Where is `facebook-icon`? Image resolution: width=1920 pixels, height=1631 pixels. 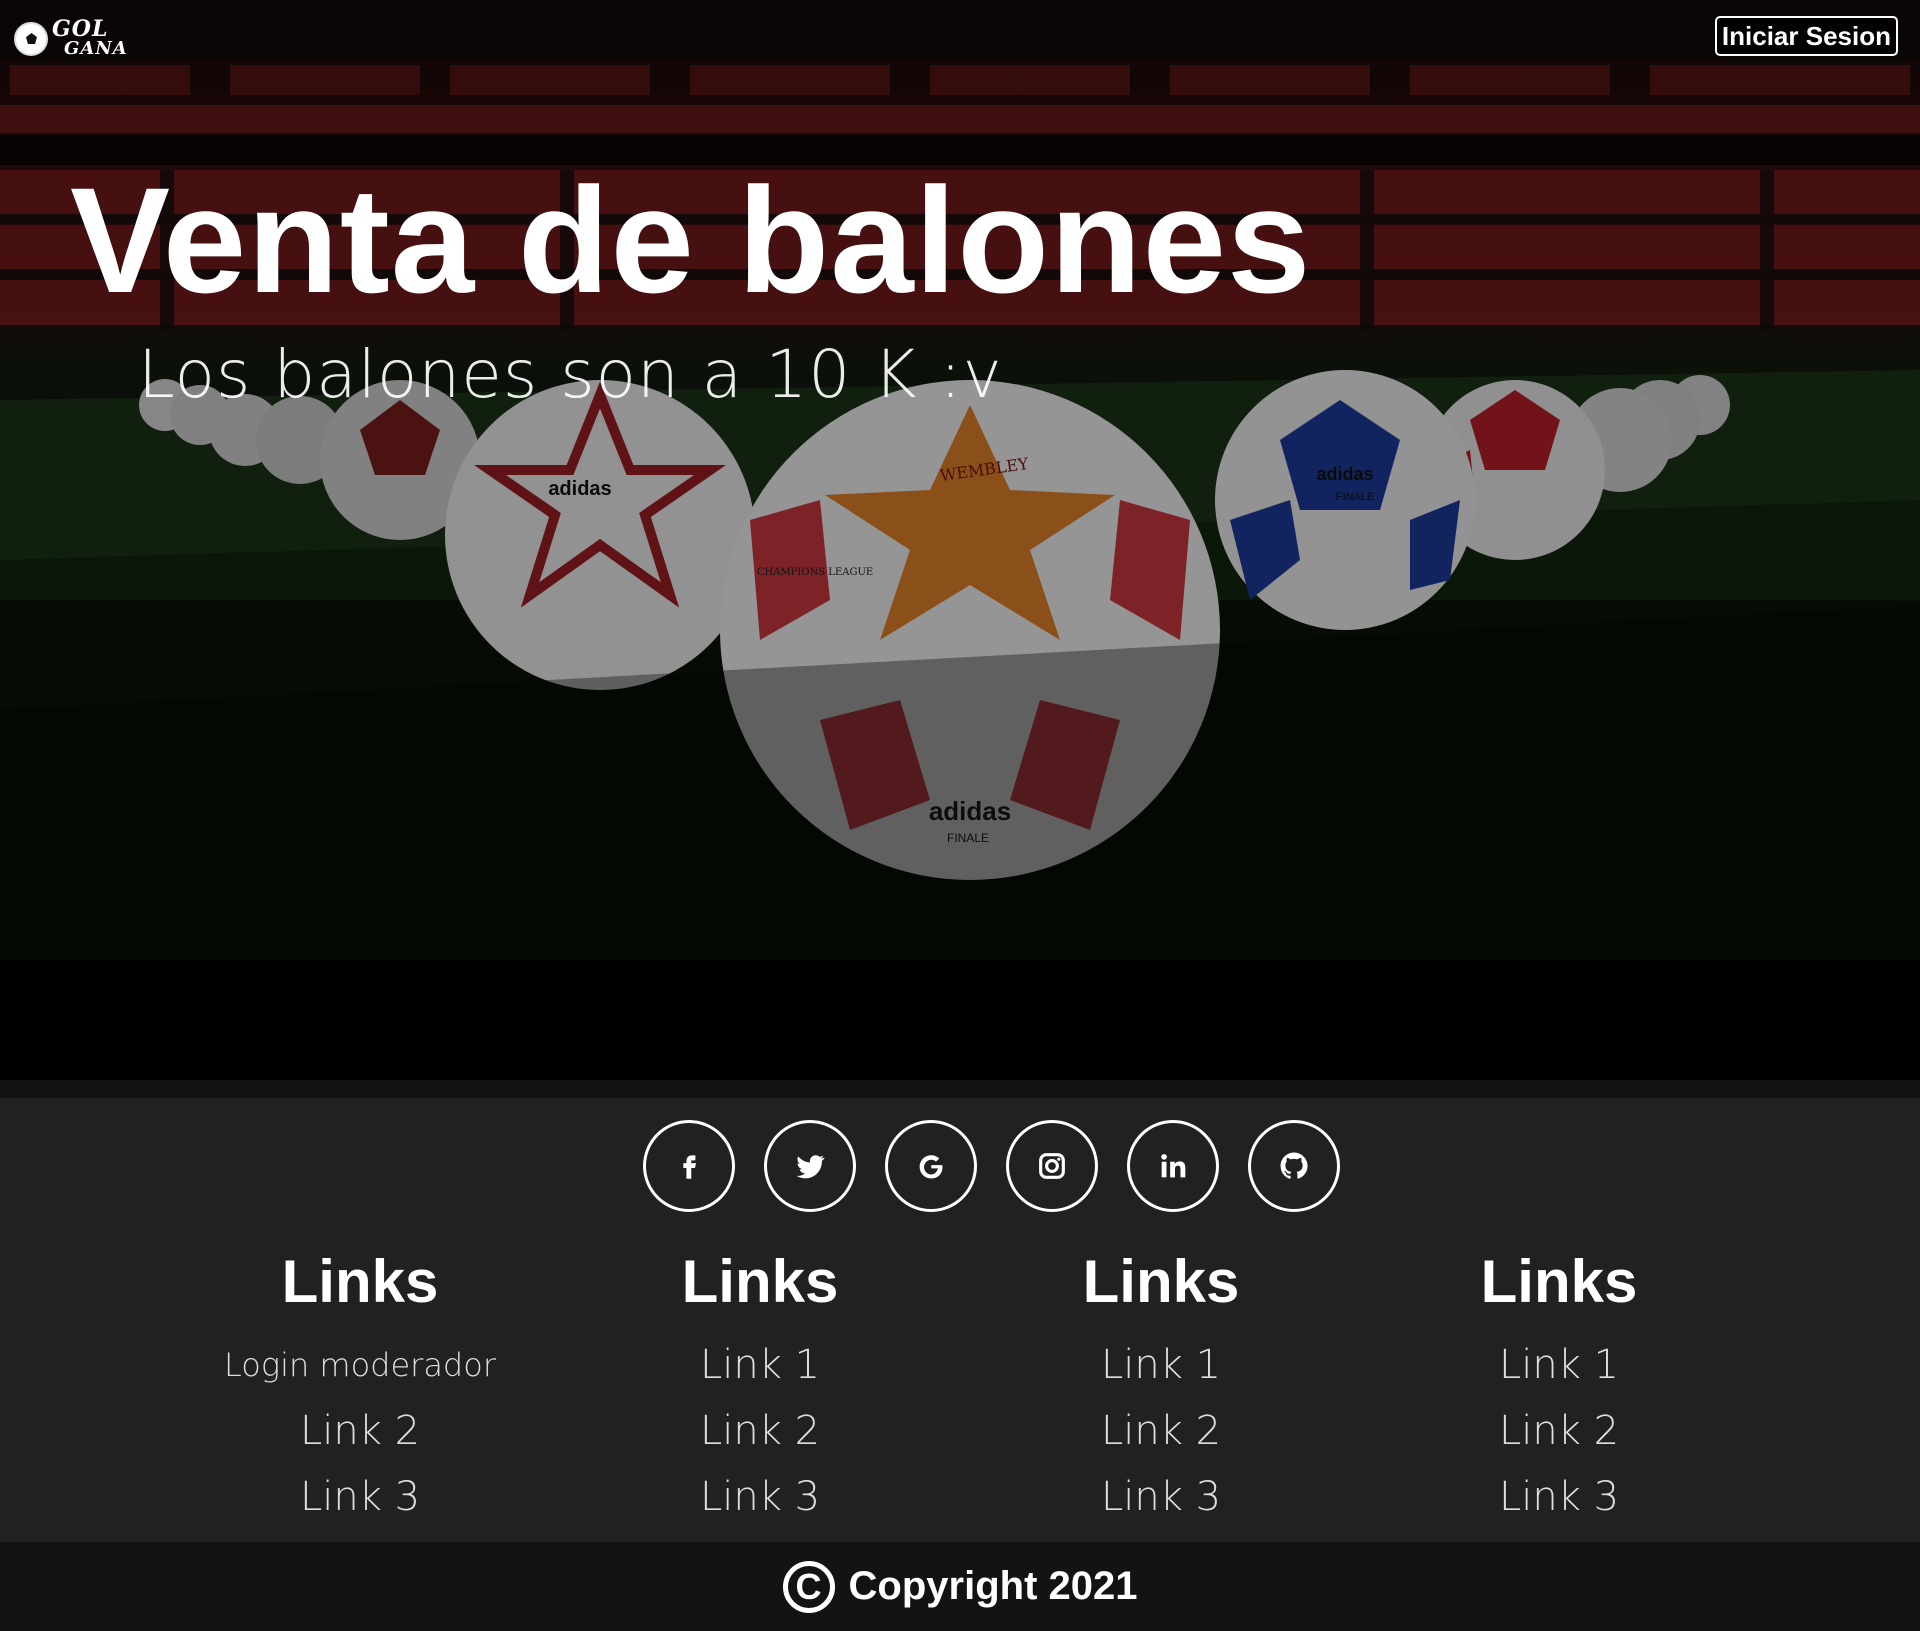
facebook-icon is located at coordinates (690, 1167).